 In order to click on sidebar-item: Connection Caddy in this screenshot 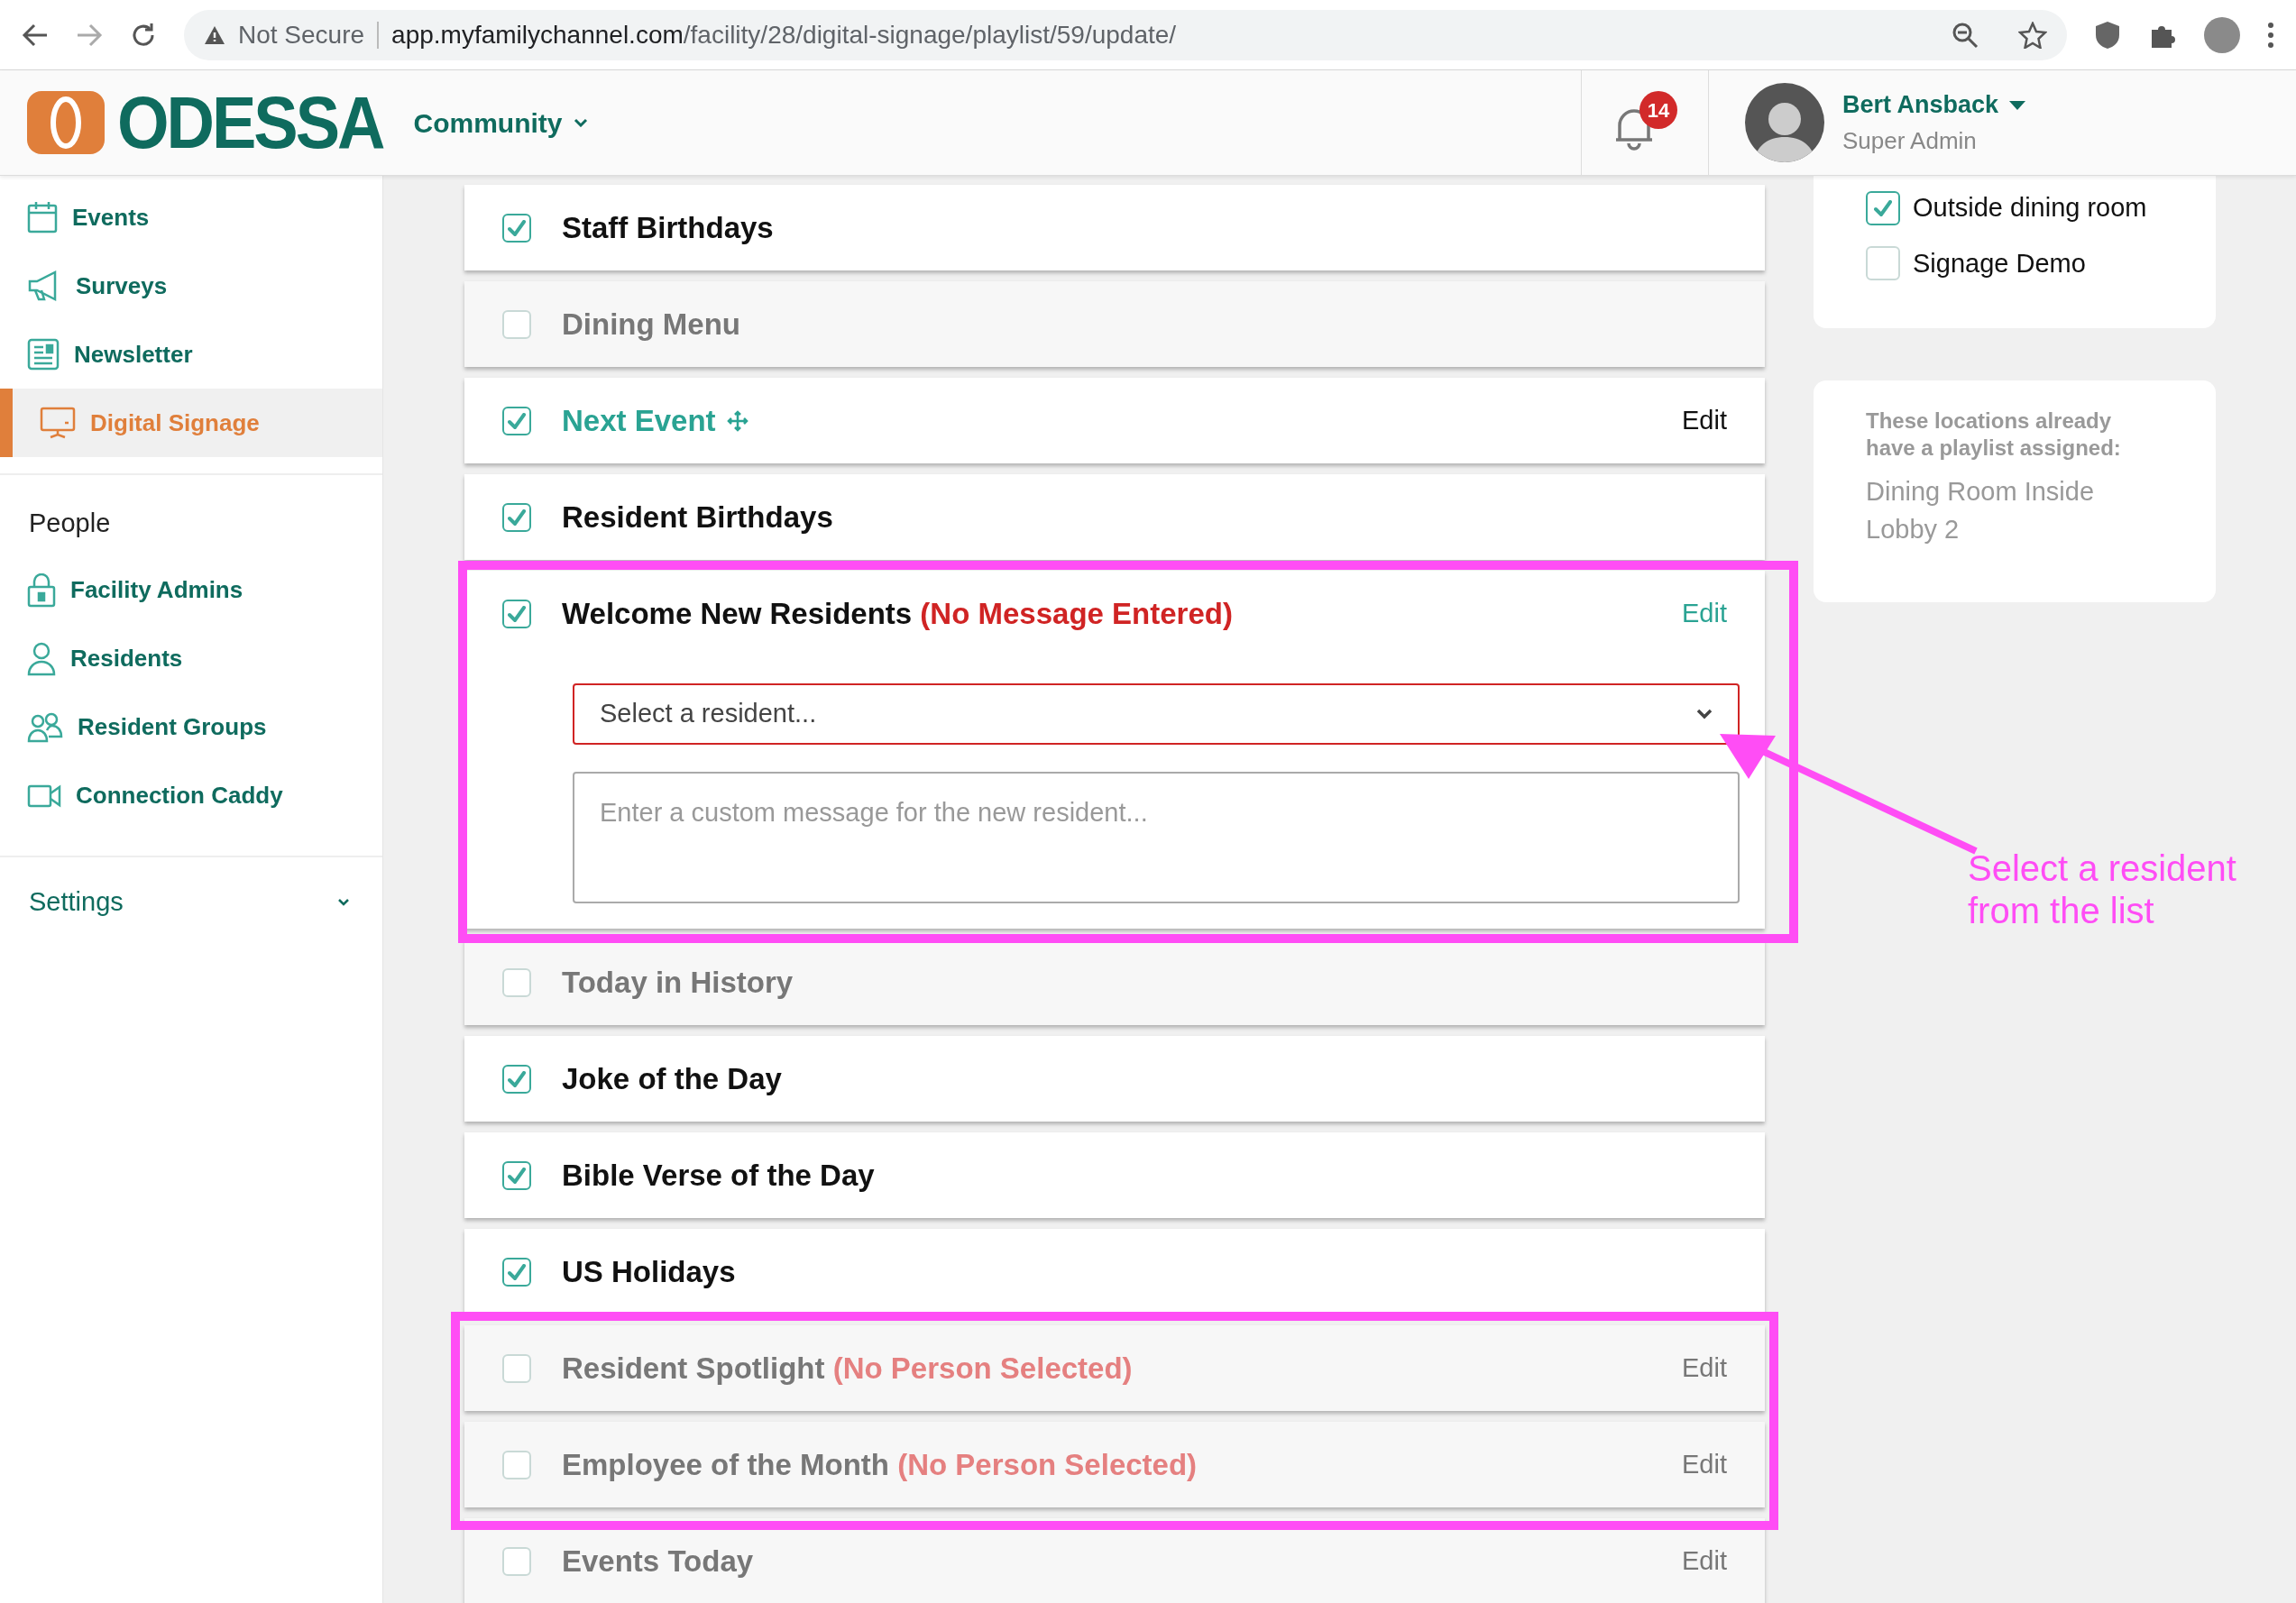, I will do `click(191, 795)`.